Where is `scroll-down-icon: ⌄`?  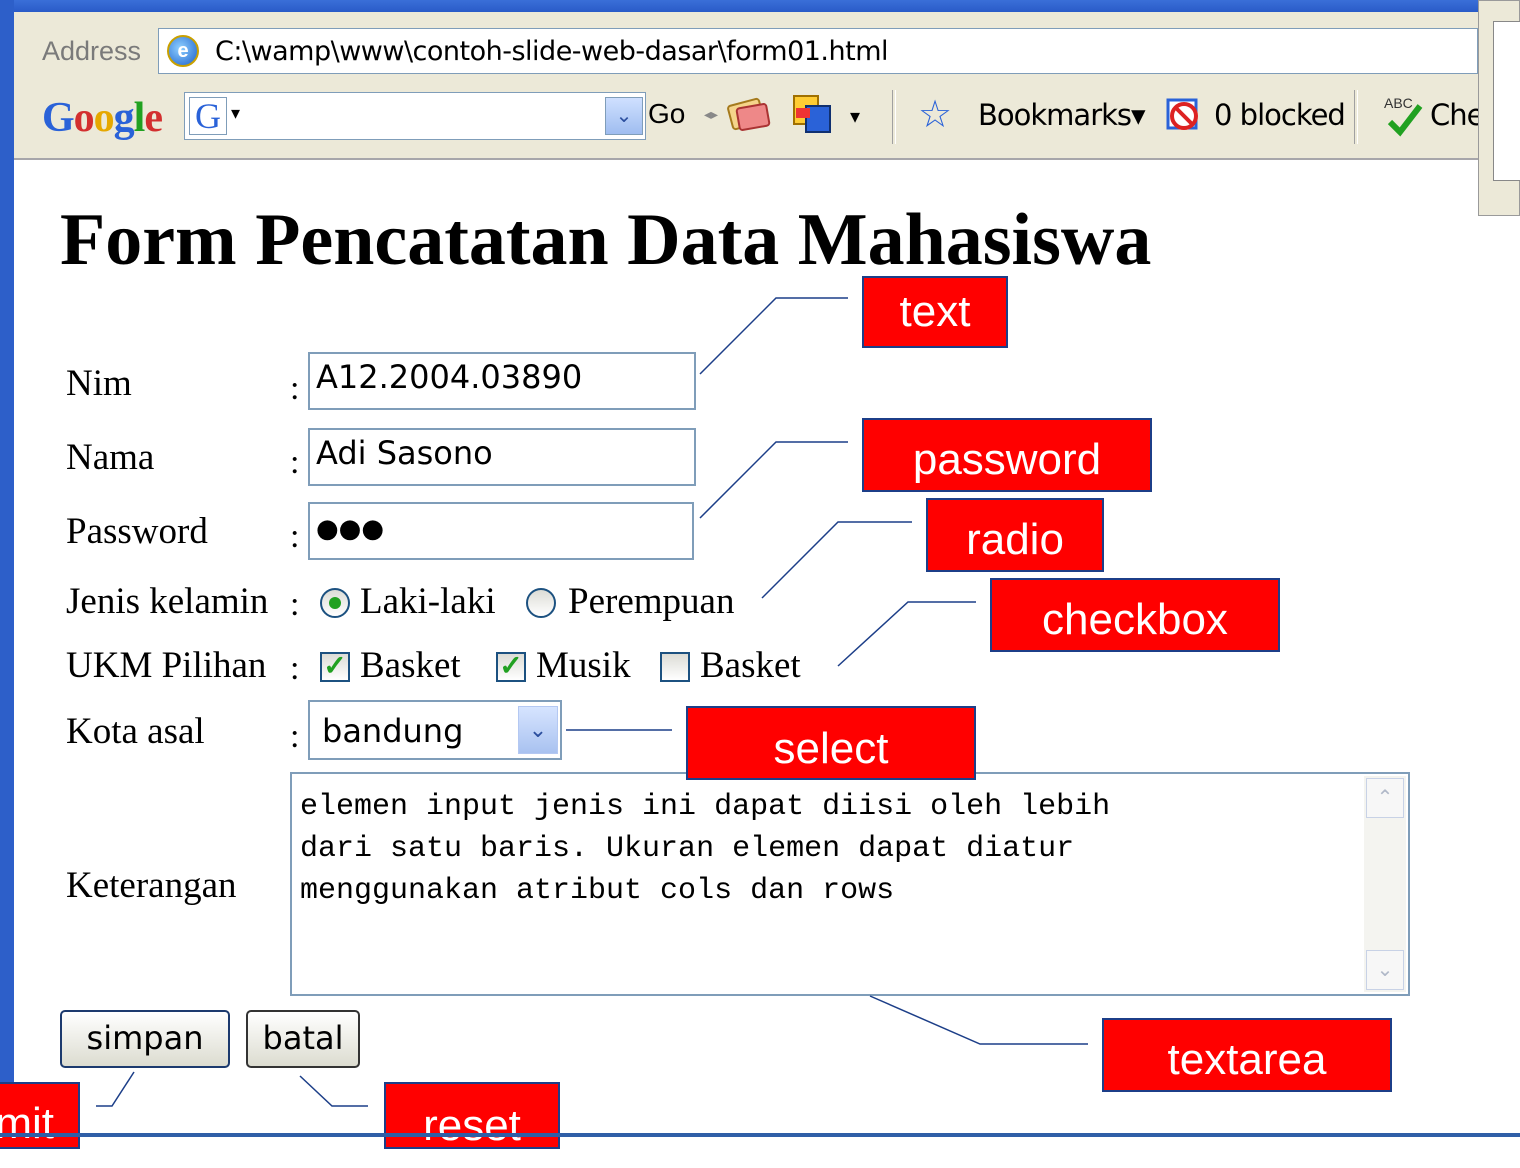
scroll-down-icon: ⌄ is located at coordinates (1385, 970).